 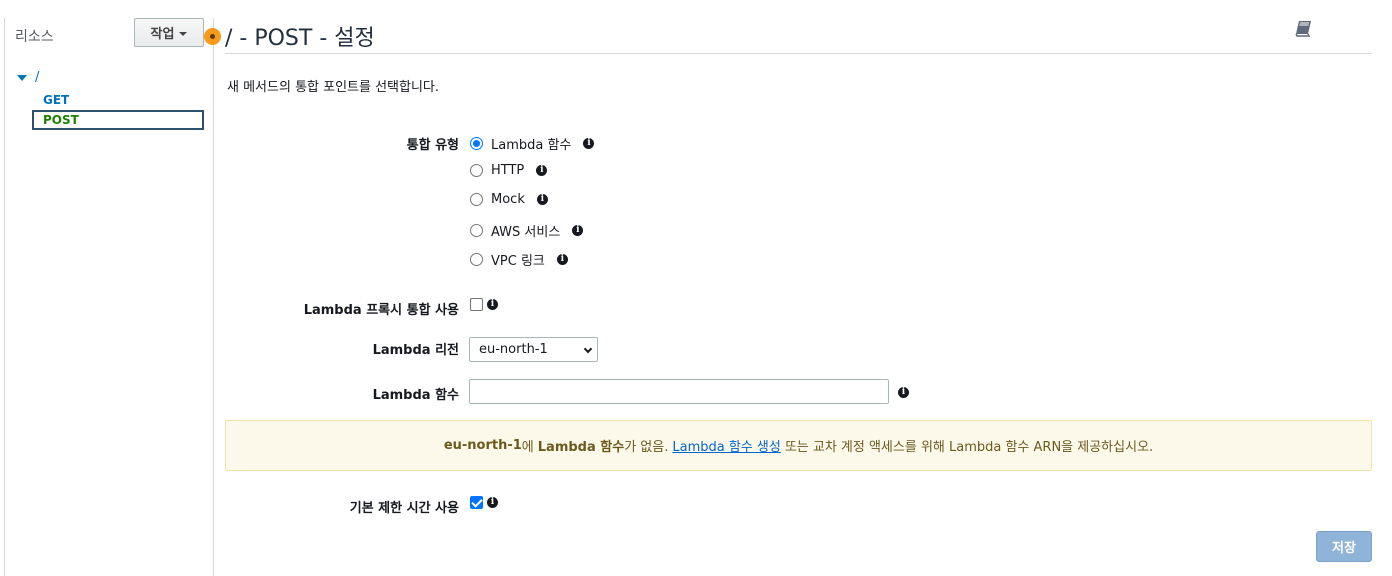 What do you see at coordinates (56, 100) in the screenshot?
I see `method-get: GET` at bounding box center [56, 100].